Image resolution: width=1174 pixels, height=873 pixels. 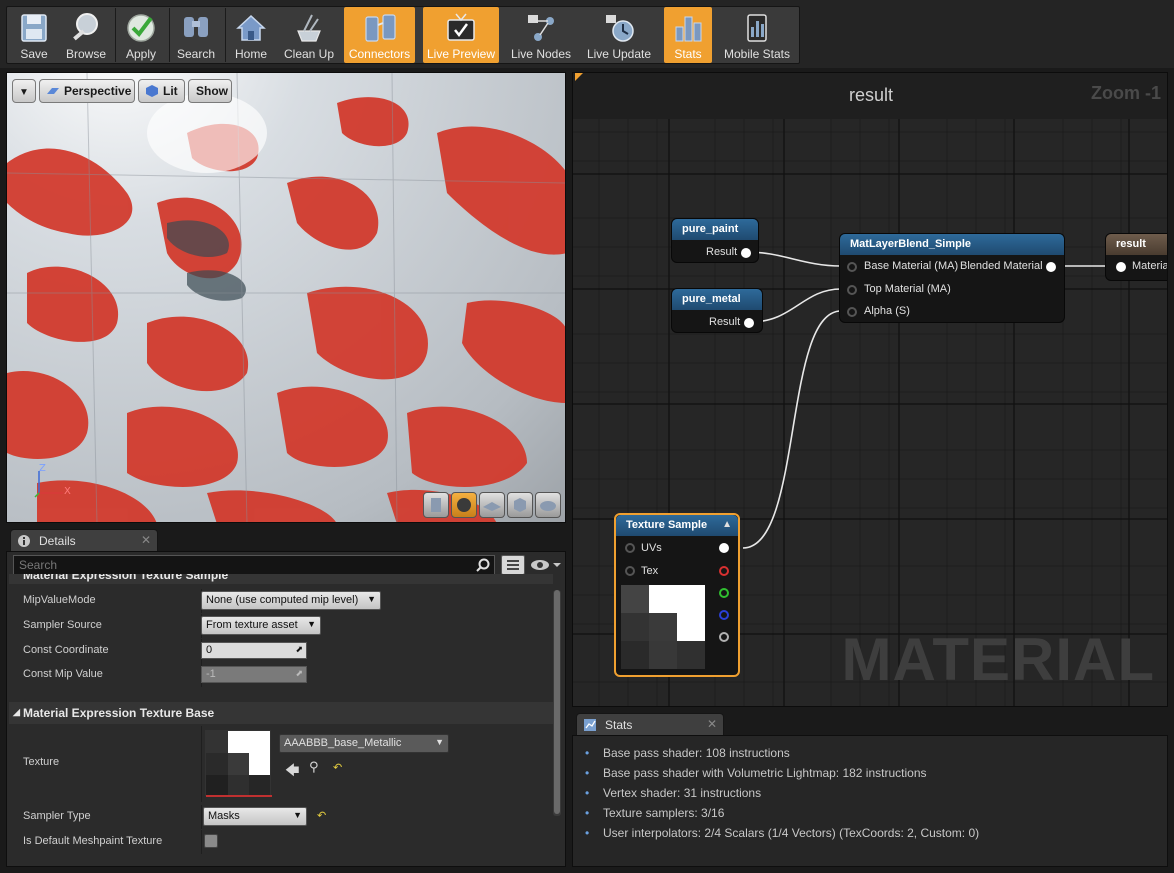 What do you see at coordinates (650, 724) in the screenshot?
I see `tab-stats: Stats ✕` at bounding box center [650, 724].